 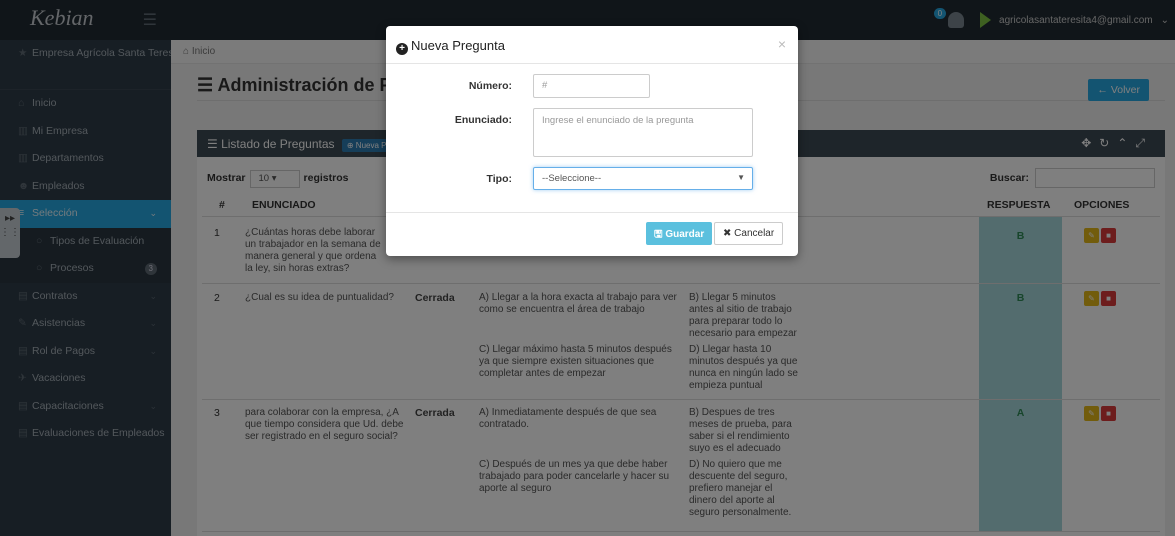 What do you see at coordinates (729, 233) in the screenshot?
I see `close-icon: ✖` at bounding box center [729, 233].